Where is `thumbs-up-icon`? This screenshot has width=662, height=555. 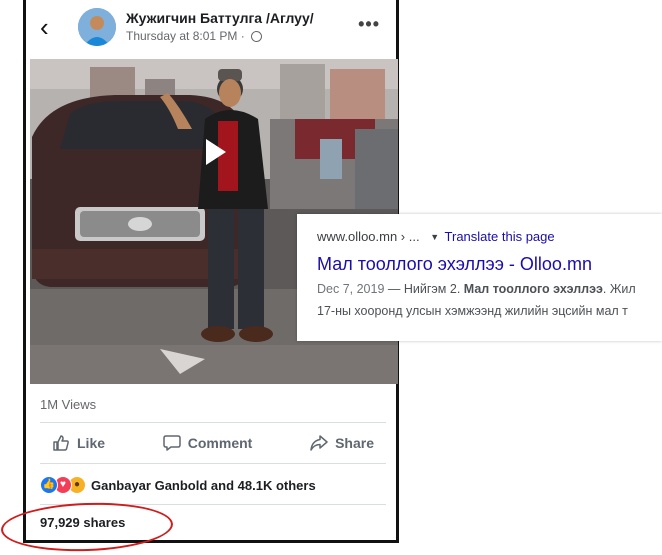 thumbs-up-icon is located at coordinates (61, 443).